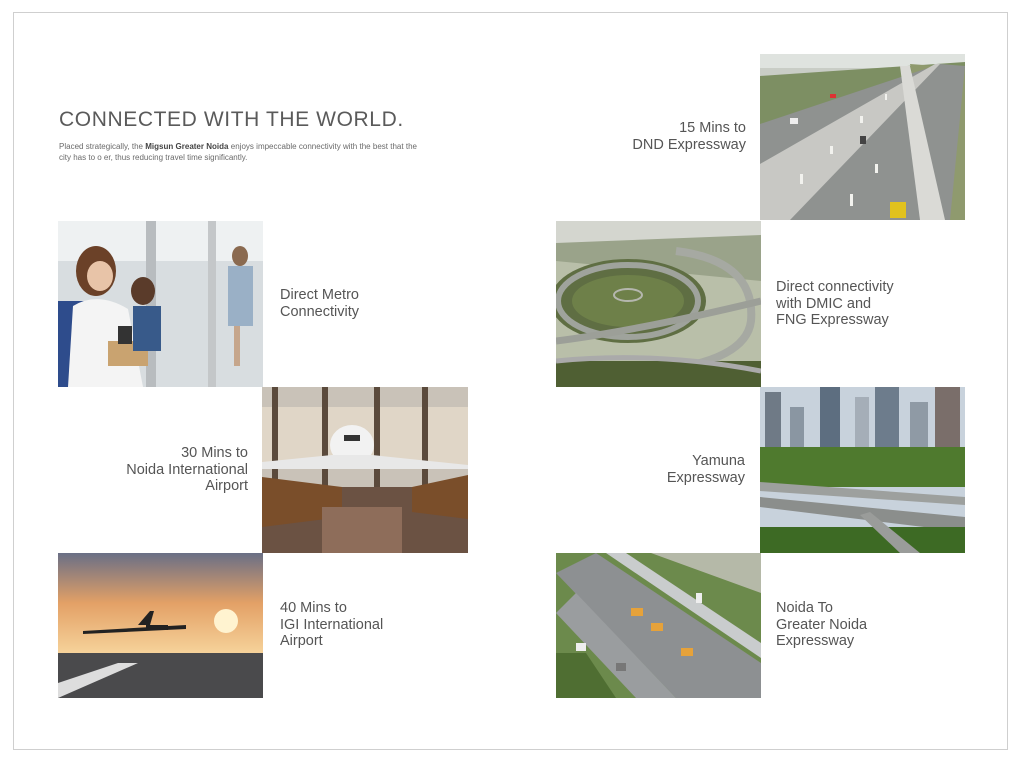  Describe the element at coordinates (862, 470) in the screenshot. I see `city-expressway-image` at that location.